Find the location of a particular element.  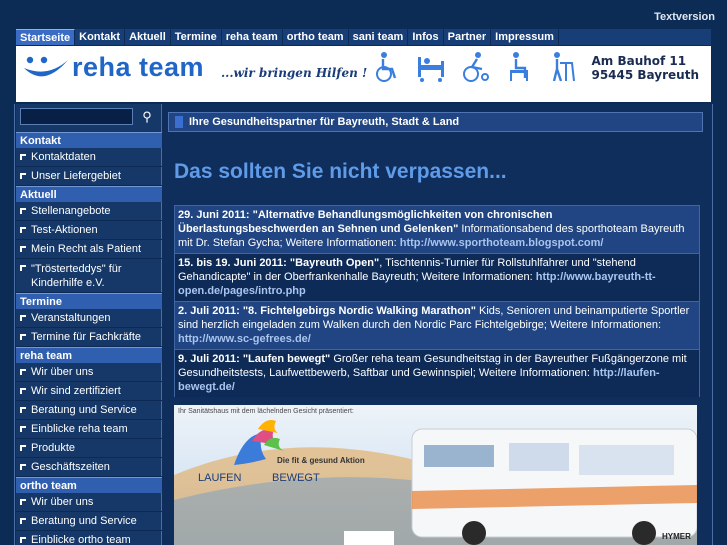

product-icons is located at coordinates (475, 67).